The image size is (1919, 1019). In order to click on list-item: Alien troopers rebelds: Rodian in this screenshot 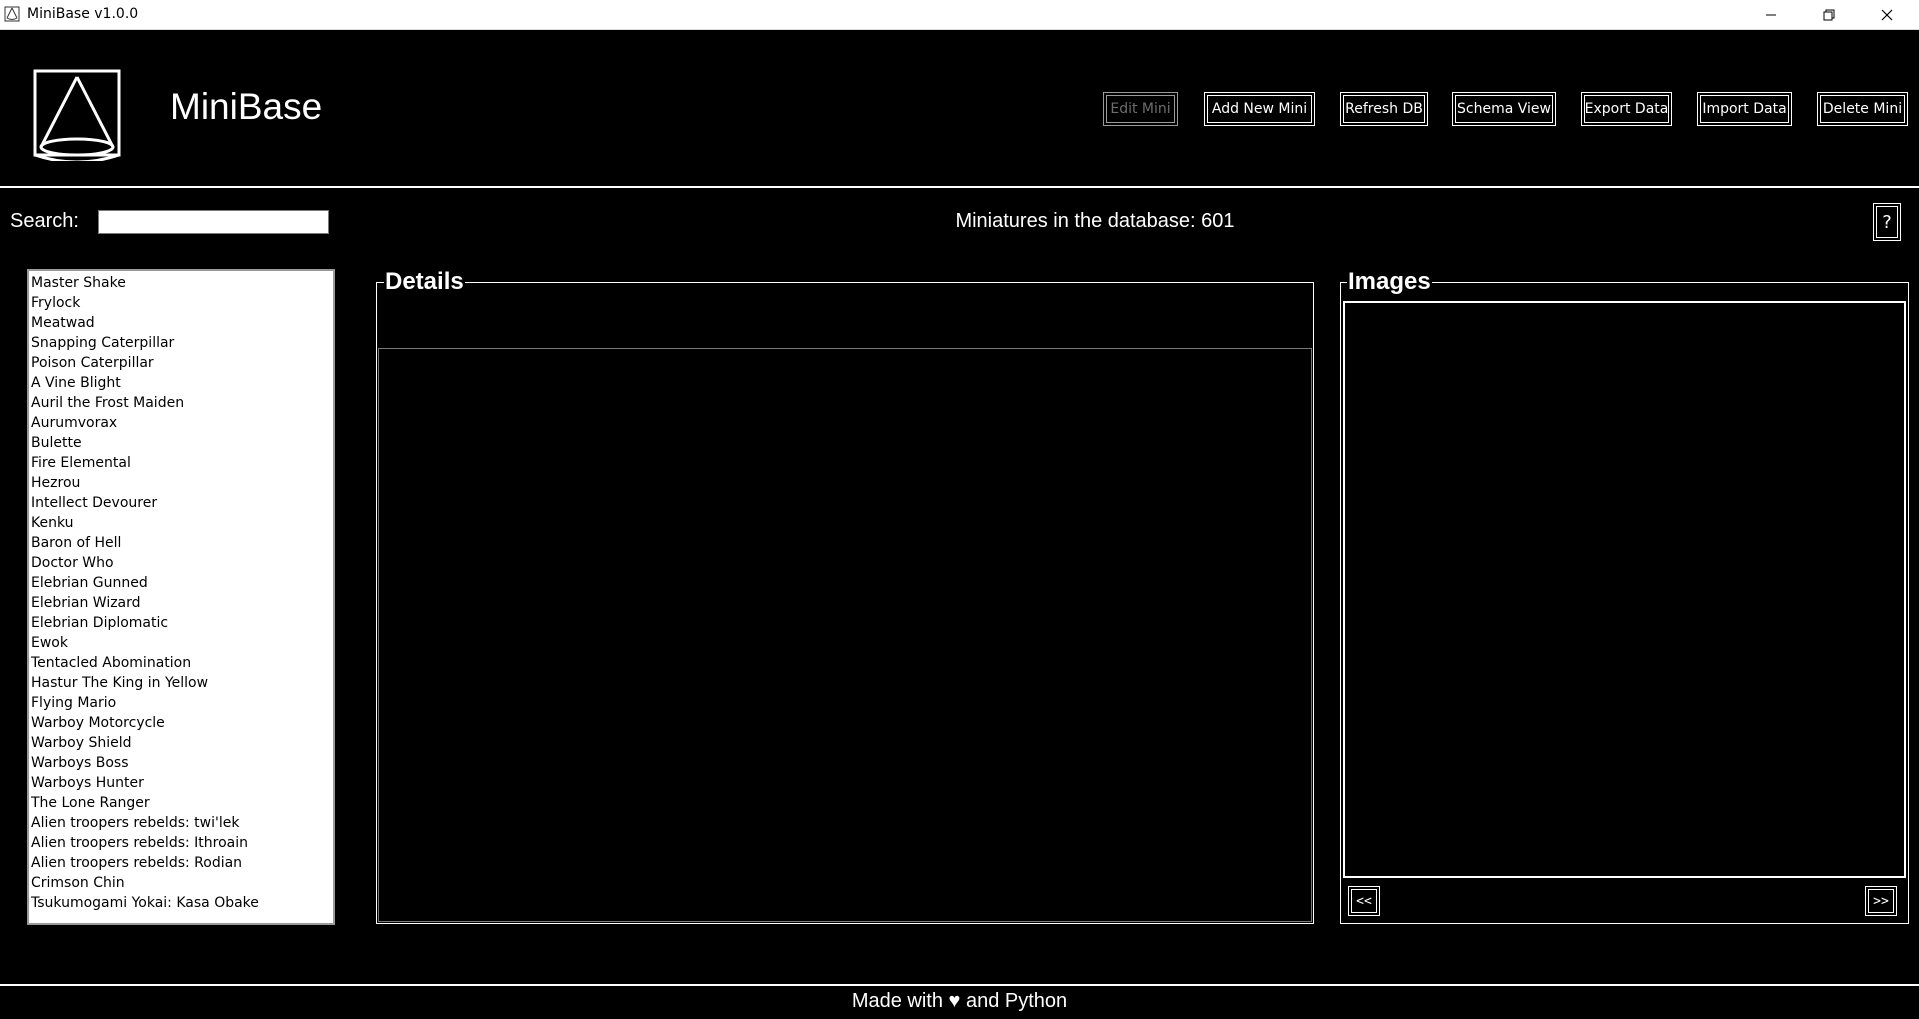, I will do `click(182, 863)`.